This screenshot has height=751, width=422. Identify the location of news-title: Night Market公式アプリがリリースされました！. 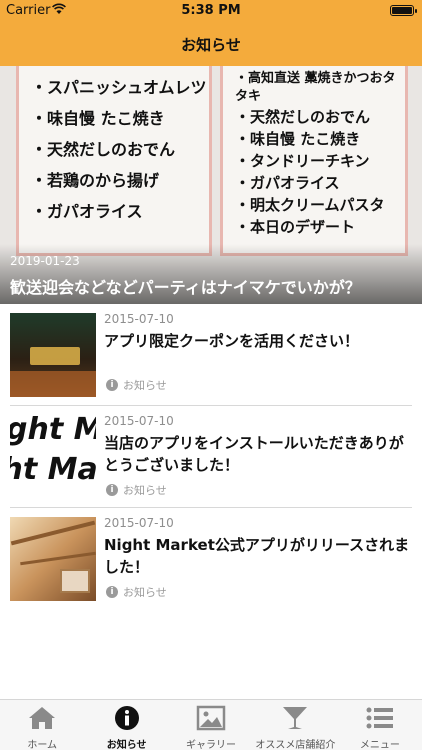
(257, 556).